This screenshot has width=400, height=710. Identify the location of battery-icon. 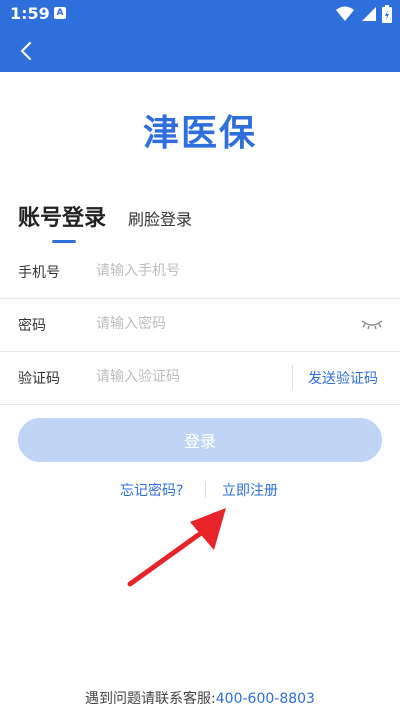
(387, 14).